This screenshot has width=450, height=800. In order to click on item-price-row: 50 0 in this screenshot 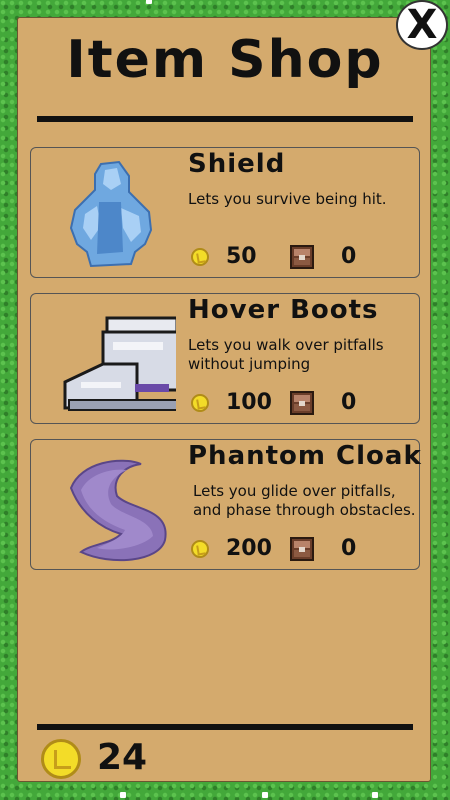, I will do `click(301, 259)`.